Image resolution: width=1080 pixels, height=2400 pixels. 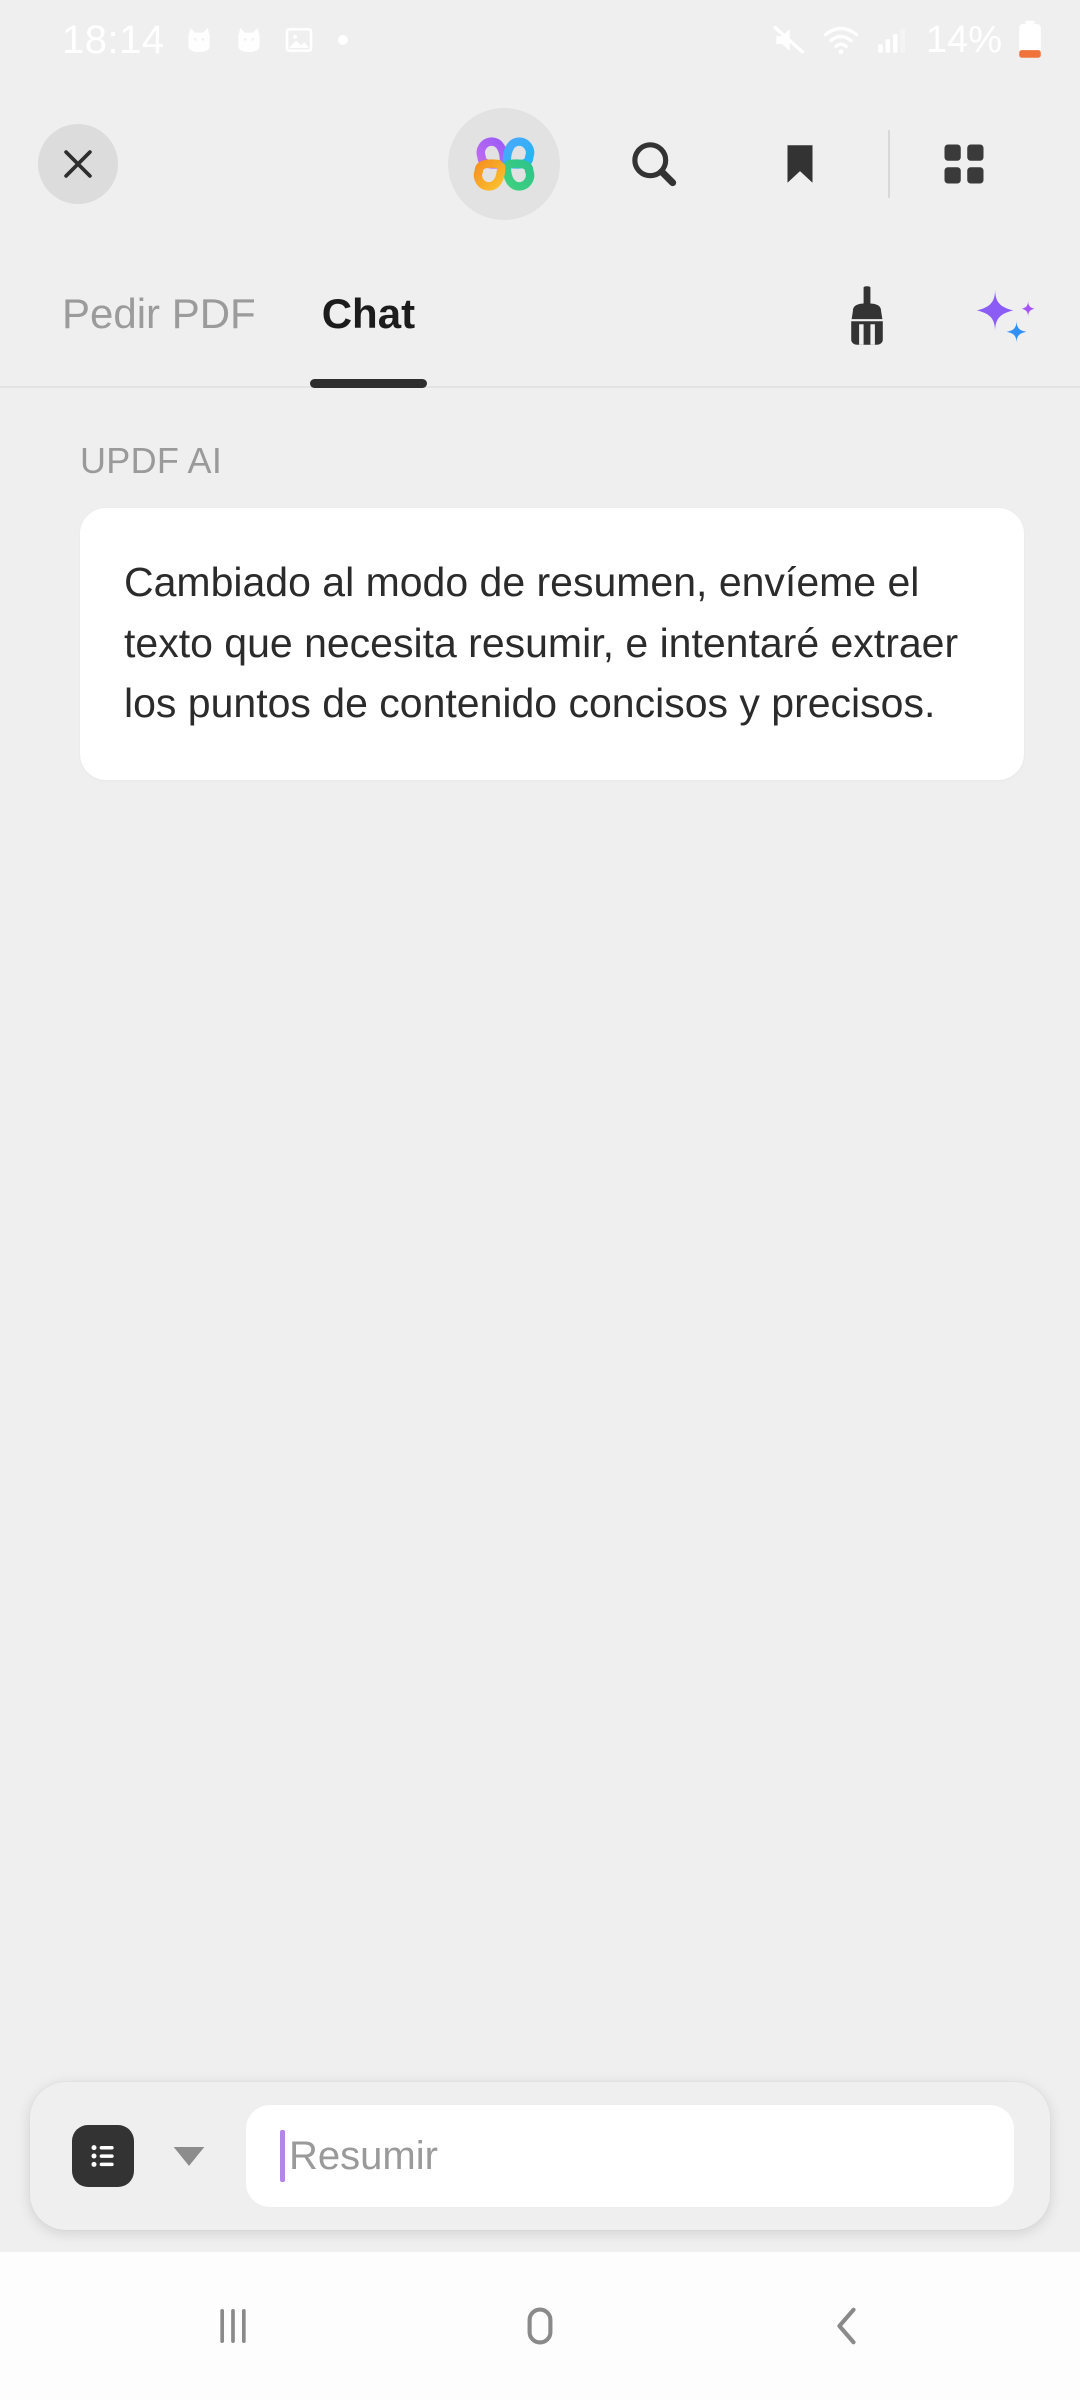 I want to click on grid-apps-icon, so click(x=964, y=164).